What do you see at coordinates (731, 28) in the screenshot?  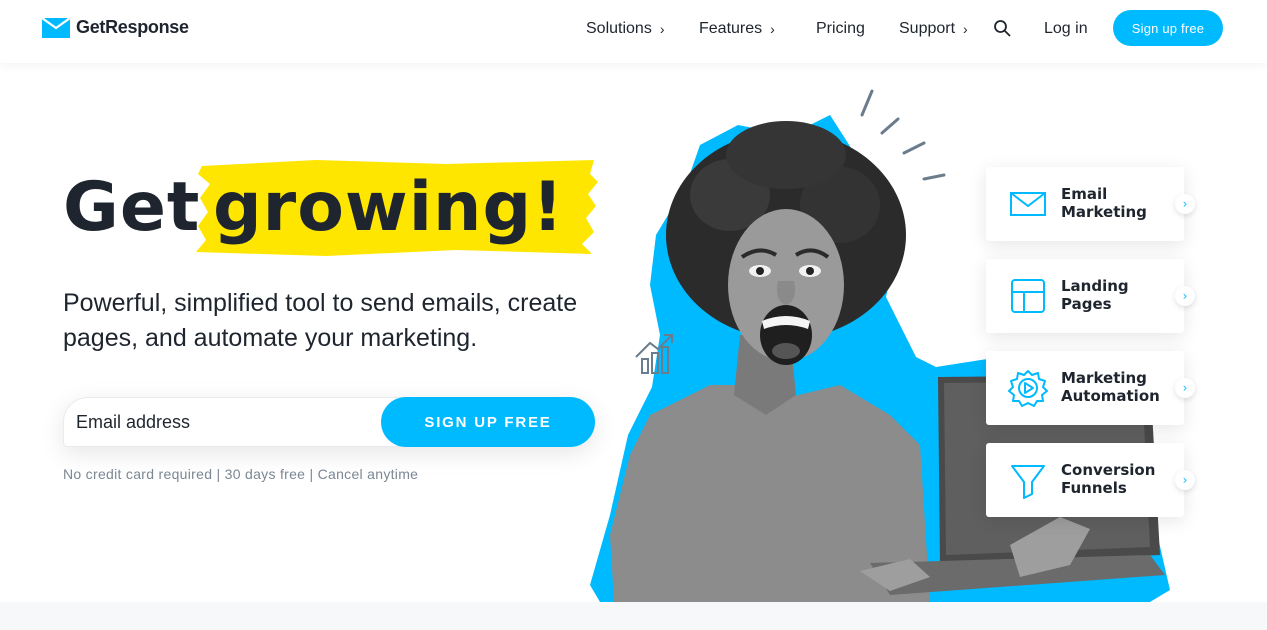 I see `nav-features-label: Features` at bounding box center [731, 28].